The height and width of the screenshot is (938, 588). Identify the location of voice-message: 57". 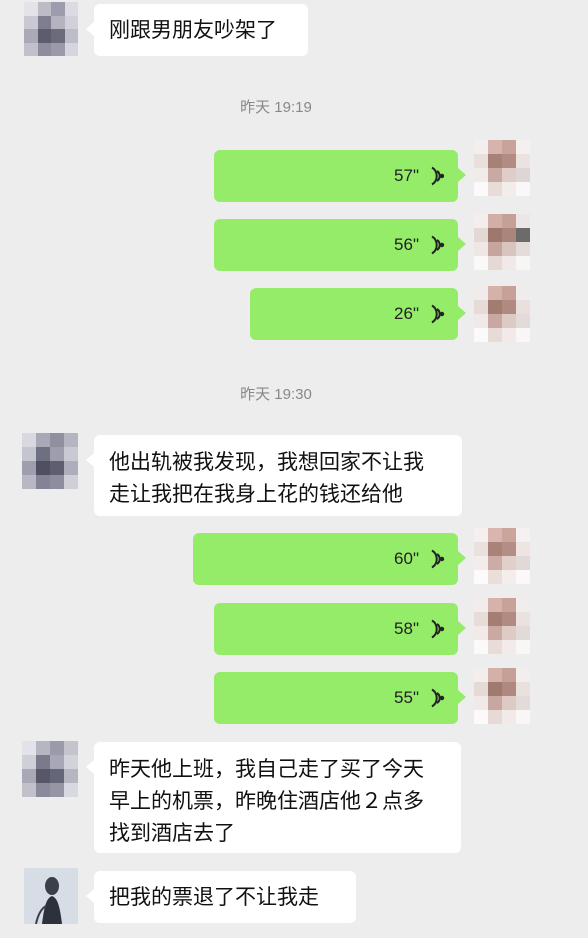
(340, 176).